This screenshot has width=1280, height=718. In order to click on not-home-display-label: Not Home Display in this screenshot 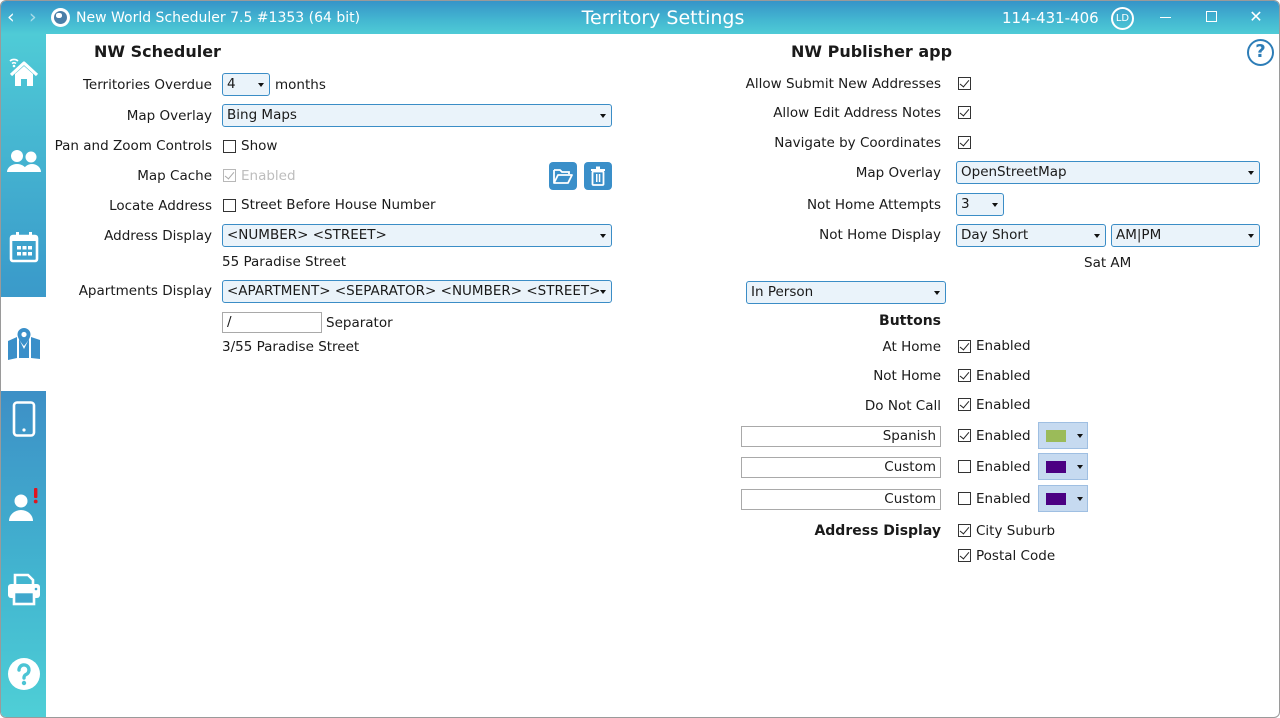, I will do `click(880, 235)`.